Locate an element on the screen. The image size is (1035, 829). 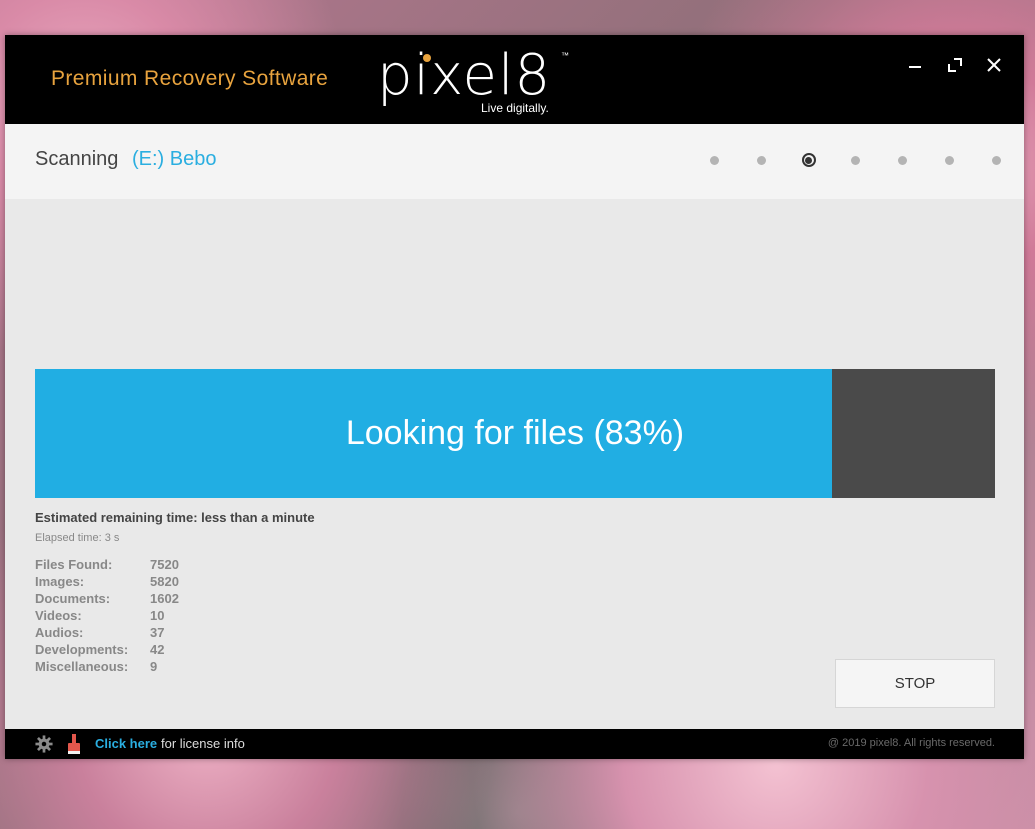
stat-label: Images: is located at coordinates (60, 581).